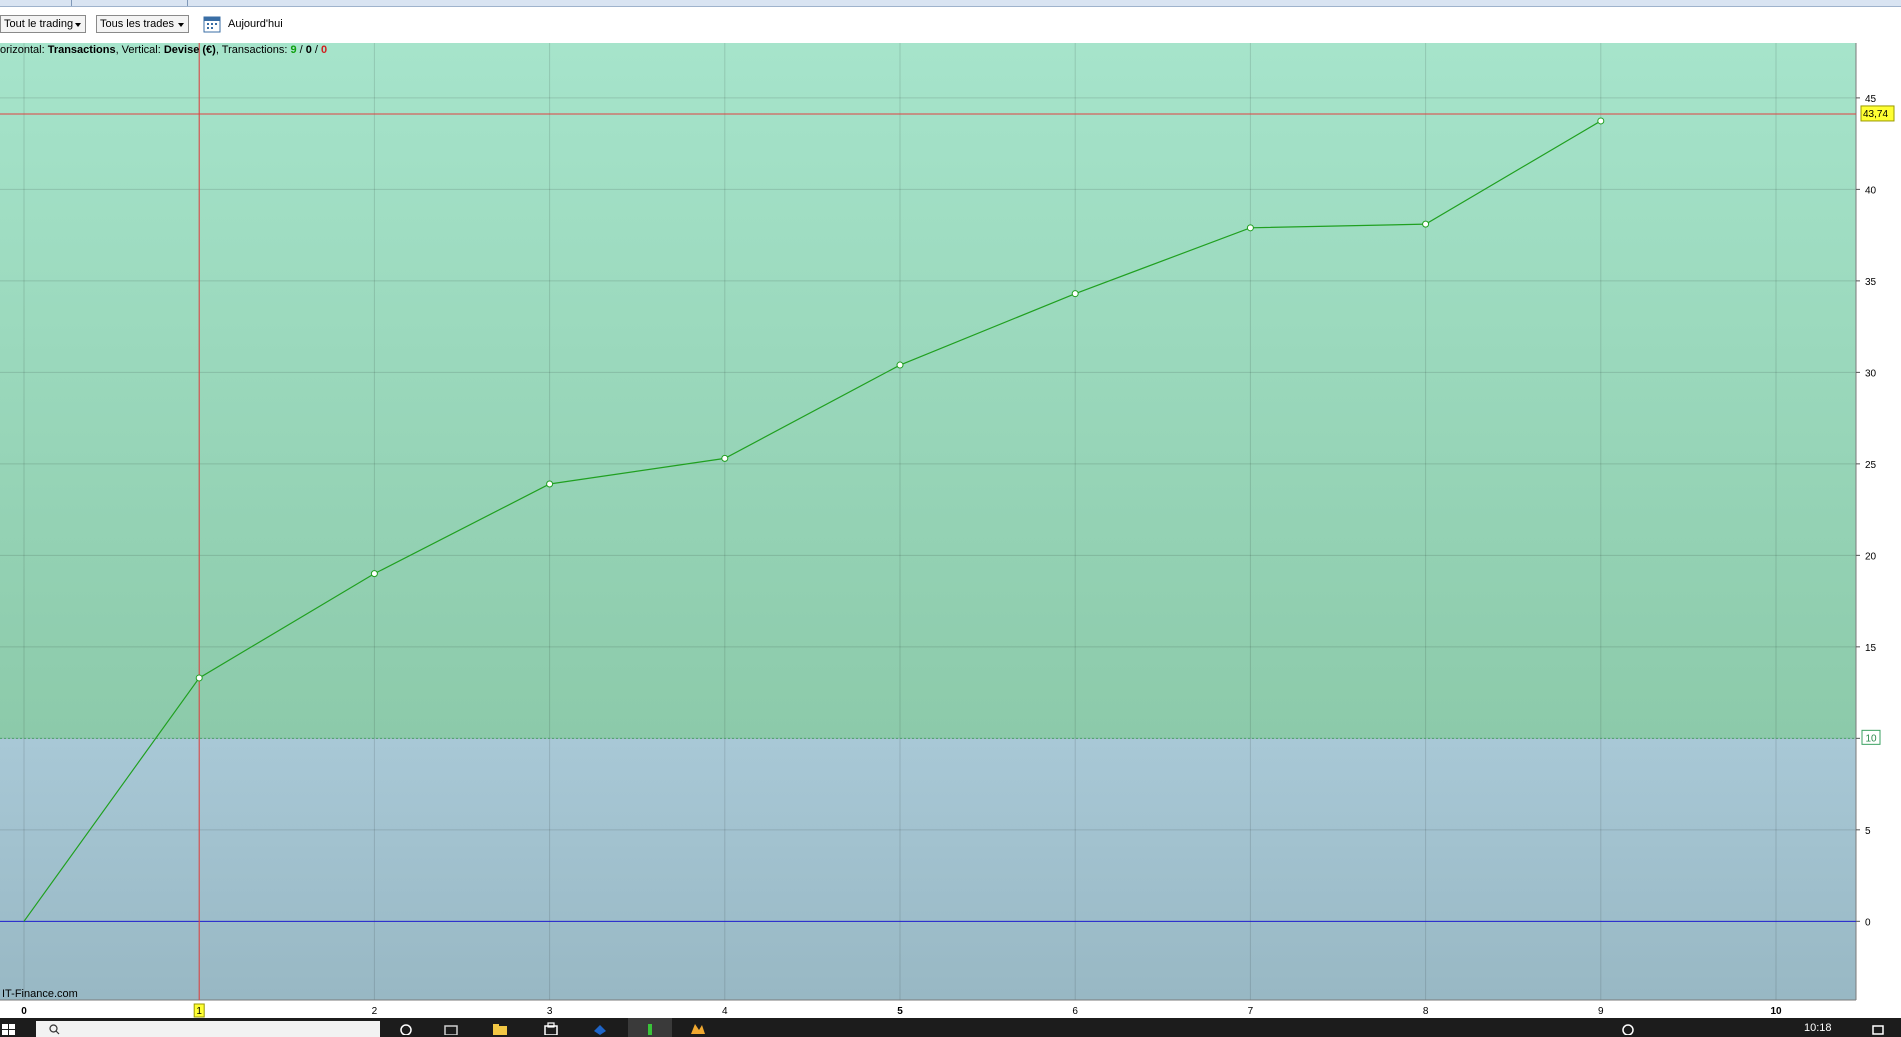 The image size is (1901, 1037). I want to click on x-tick-label: 10, so click(1776, 1011).